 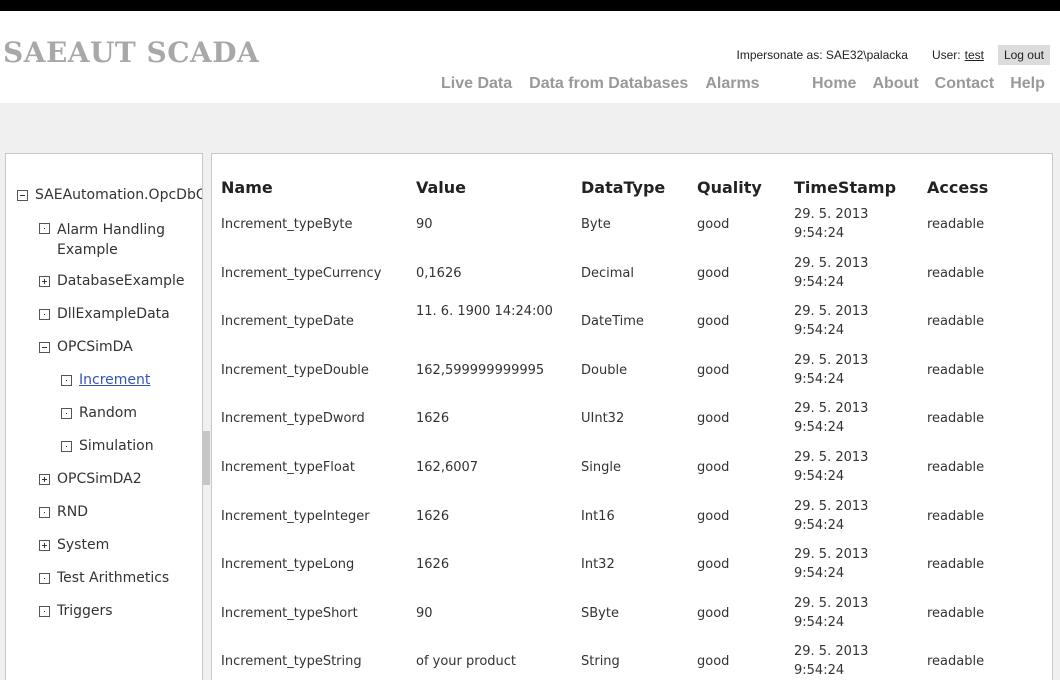 I want to click on nav-data-from-databases: Data from Databases, so click(x=608, y=84).